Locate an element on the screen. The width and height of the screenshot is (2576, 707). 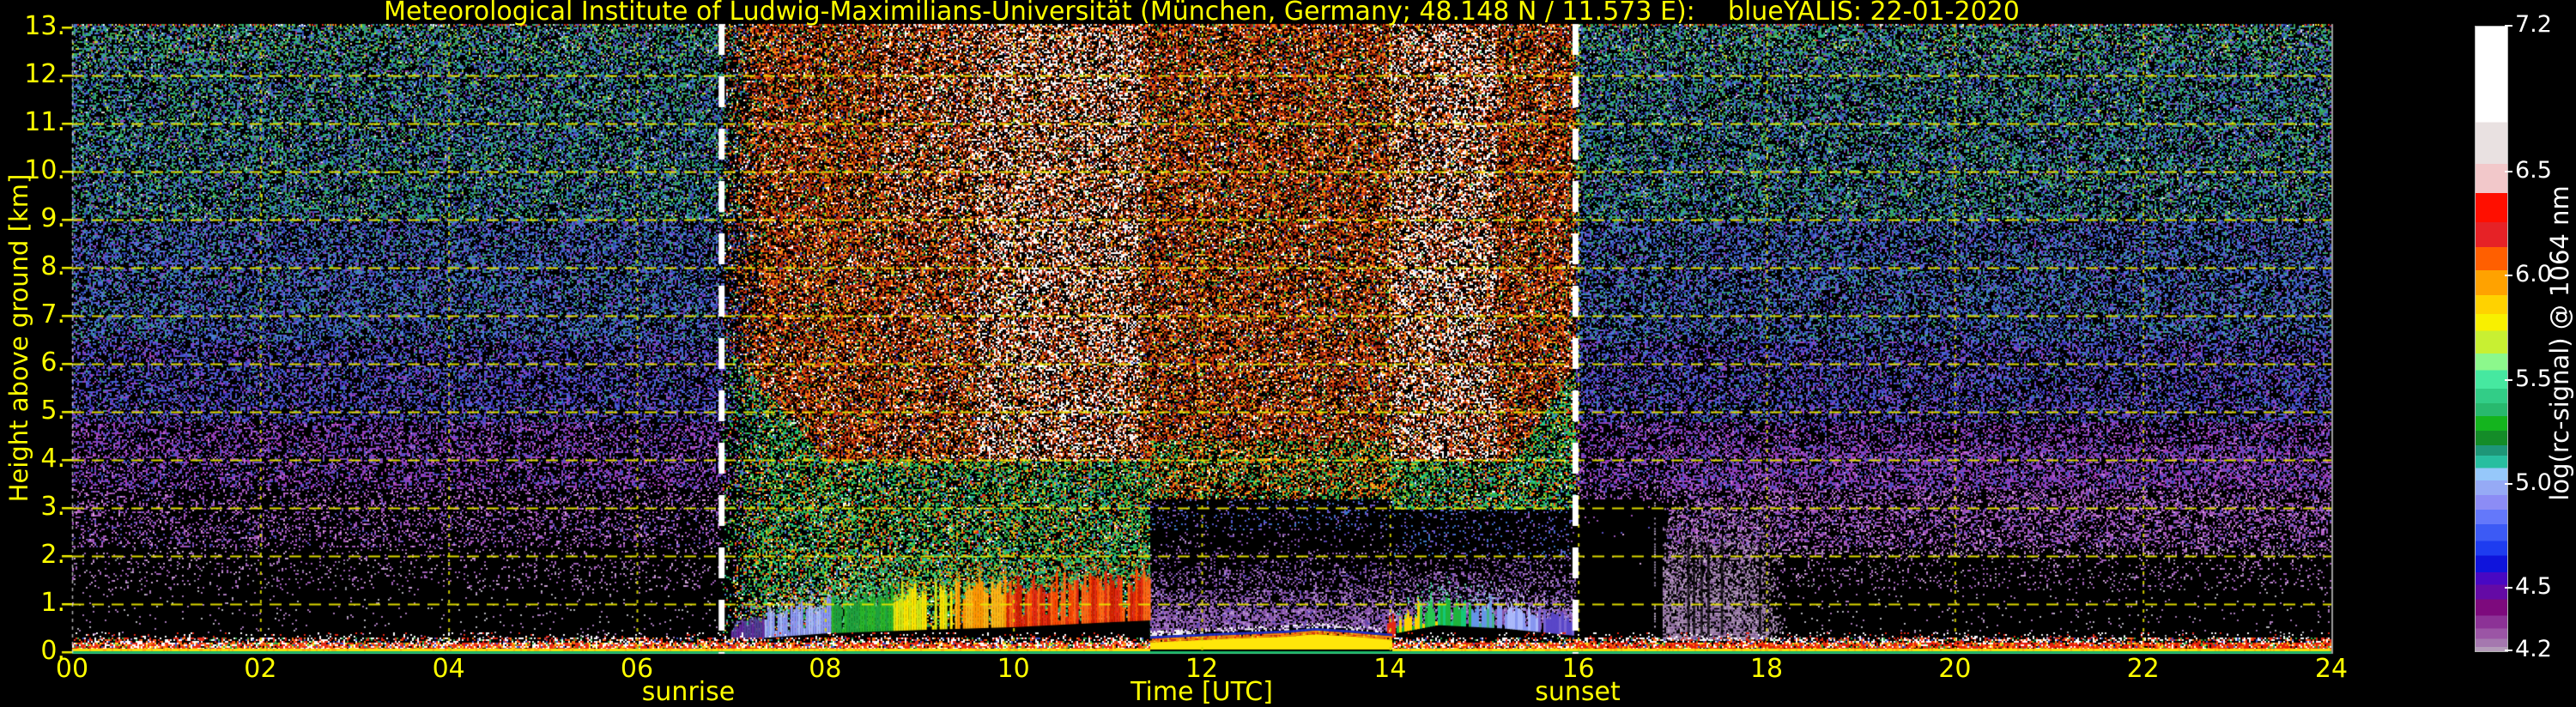
y-tick-label: 5. is located at coordinates (52, 411).